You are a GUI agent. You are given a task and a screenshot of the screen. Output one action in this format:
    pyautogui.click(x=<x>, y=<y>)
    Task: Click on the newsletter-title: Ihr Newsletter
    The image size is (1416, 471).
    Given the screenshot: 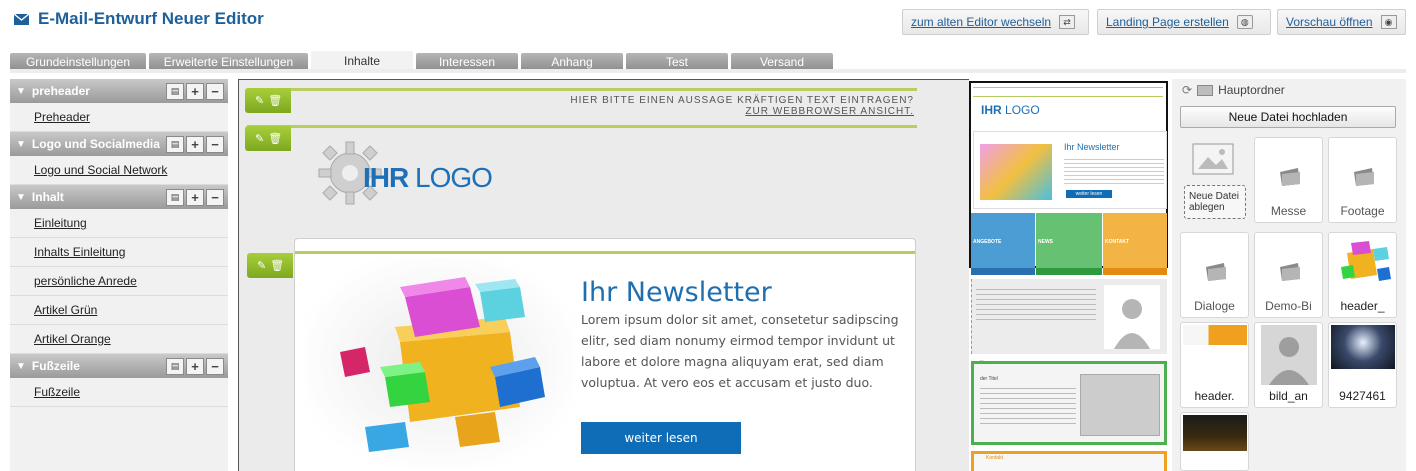 What is the action you would take?
    pyautogui.click(x=676, y=292)
    